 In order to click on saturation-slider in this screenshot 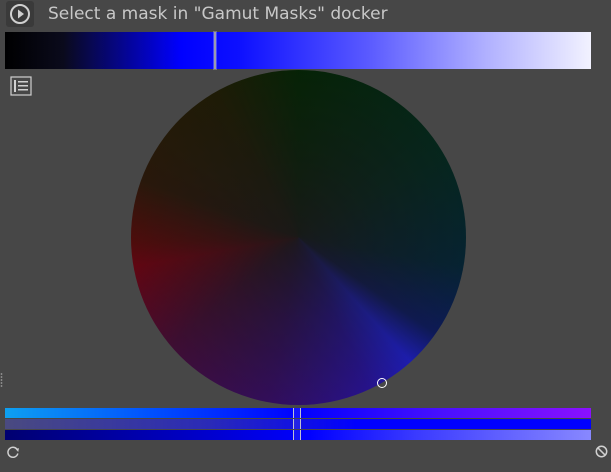, I will do `click(298, 424)`.